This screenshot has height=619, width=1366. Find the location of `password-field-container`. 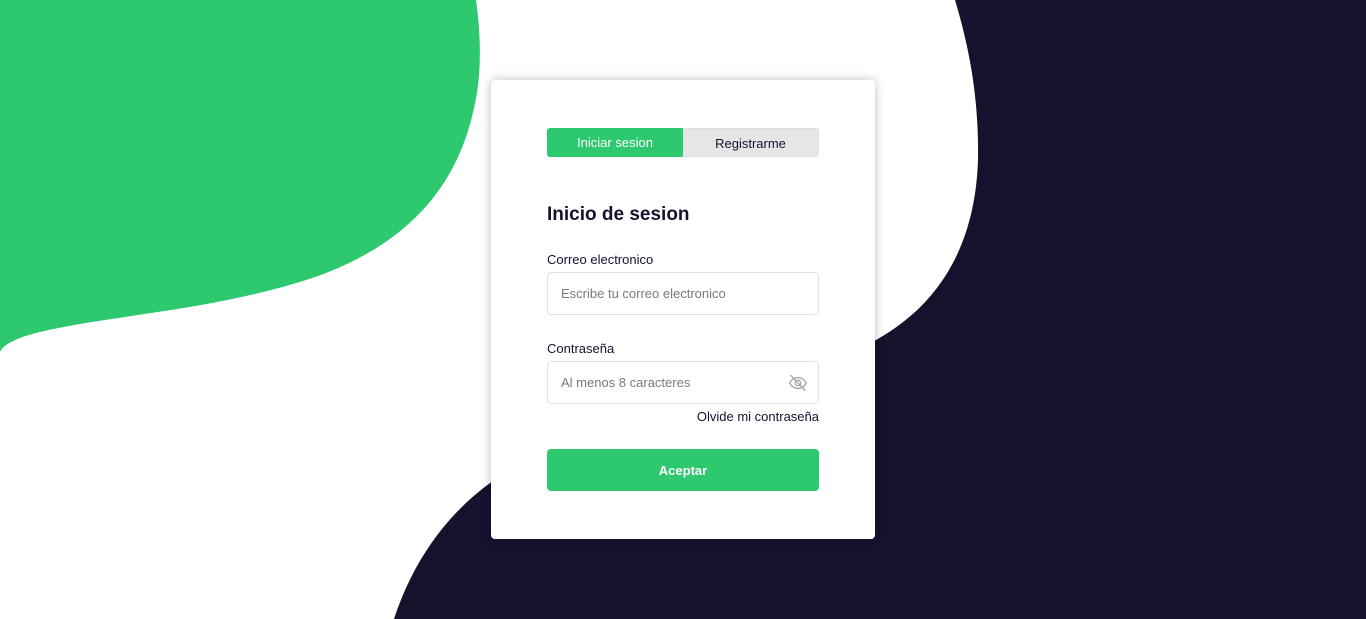

password-field-container is located at coordinates (683, 382).